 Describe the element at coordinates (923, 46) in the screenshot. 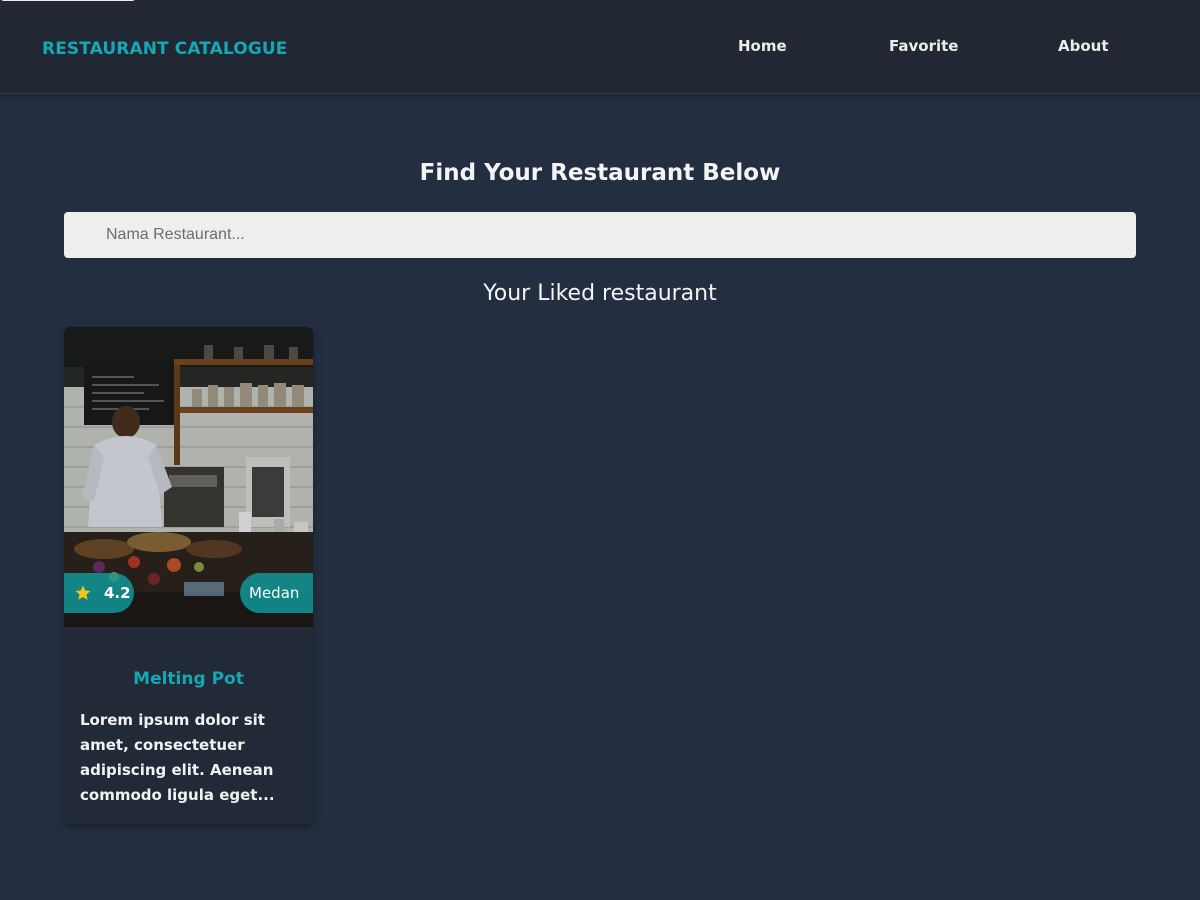

I see `nav-favorite-link: Favorite` at that location.